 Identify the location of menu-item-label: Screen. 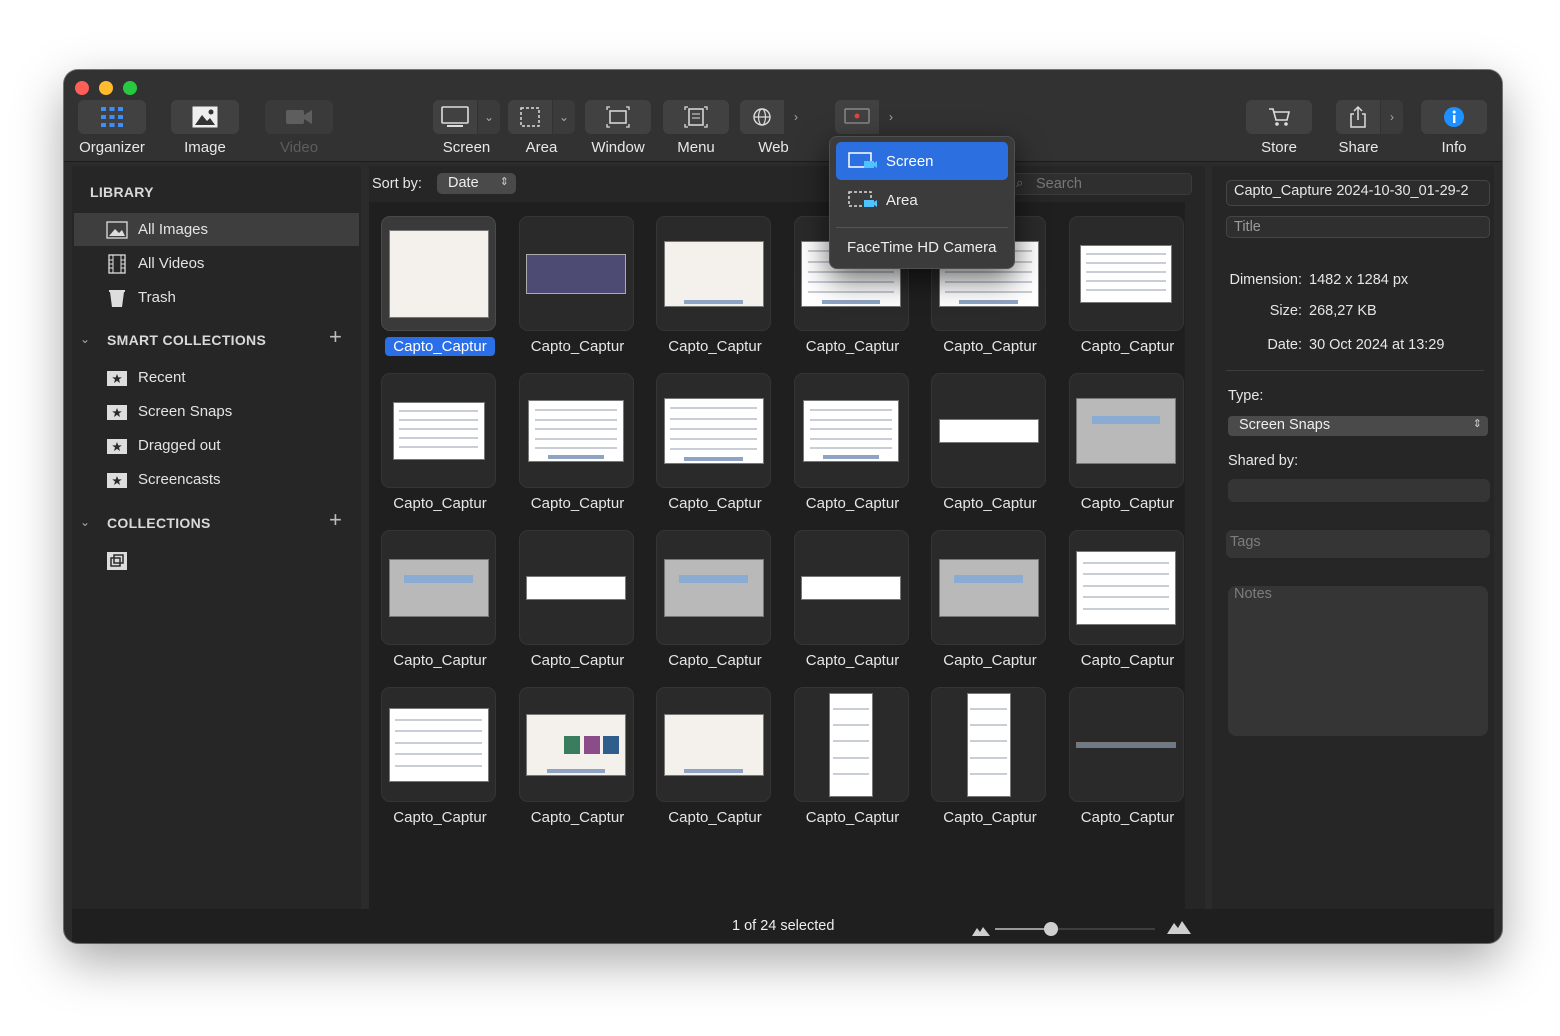
(910, 161).